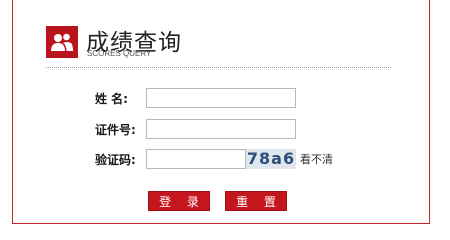 The image size is (450, 240). I want to click on id-number-input, so click(221, 129).